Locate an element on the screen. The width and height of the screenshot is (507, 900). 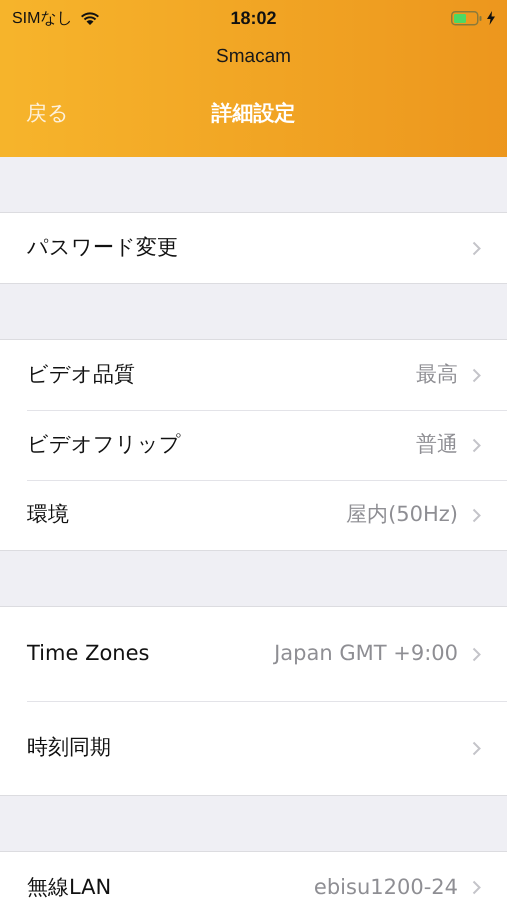
row-value: 最高 is located at coordinates (437, 375).